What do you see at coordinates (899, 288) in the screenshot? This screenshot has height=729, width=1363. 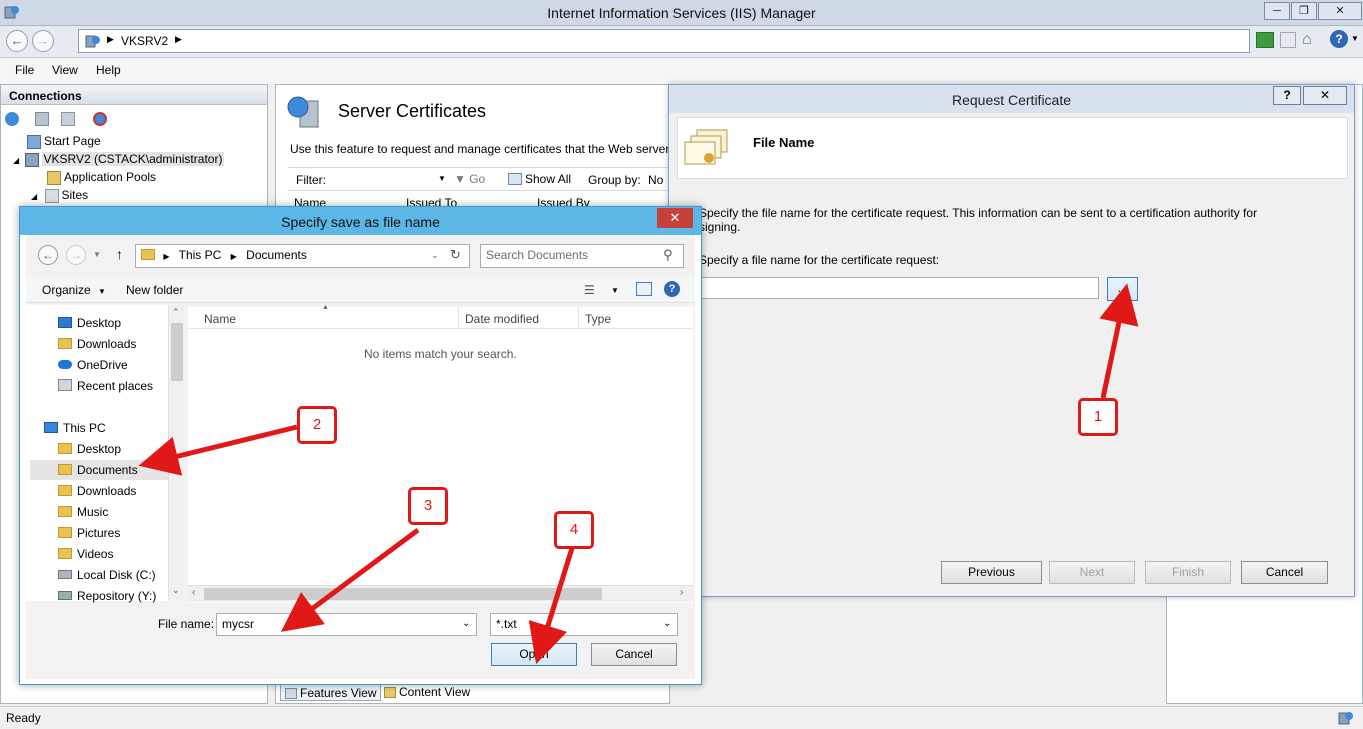 I see `certificate-file-name-input` at bounding box center [899, 288].